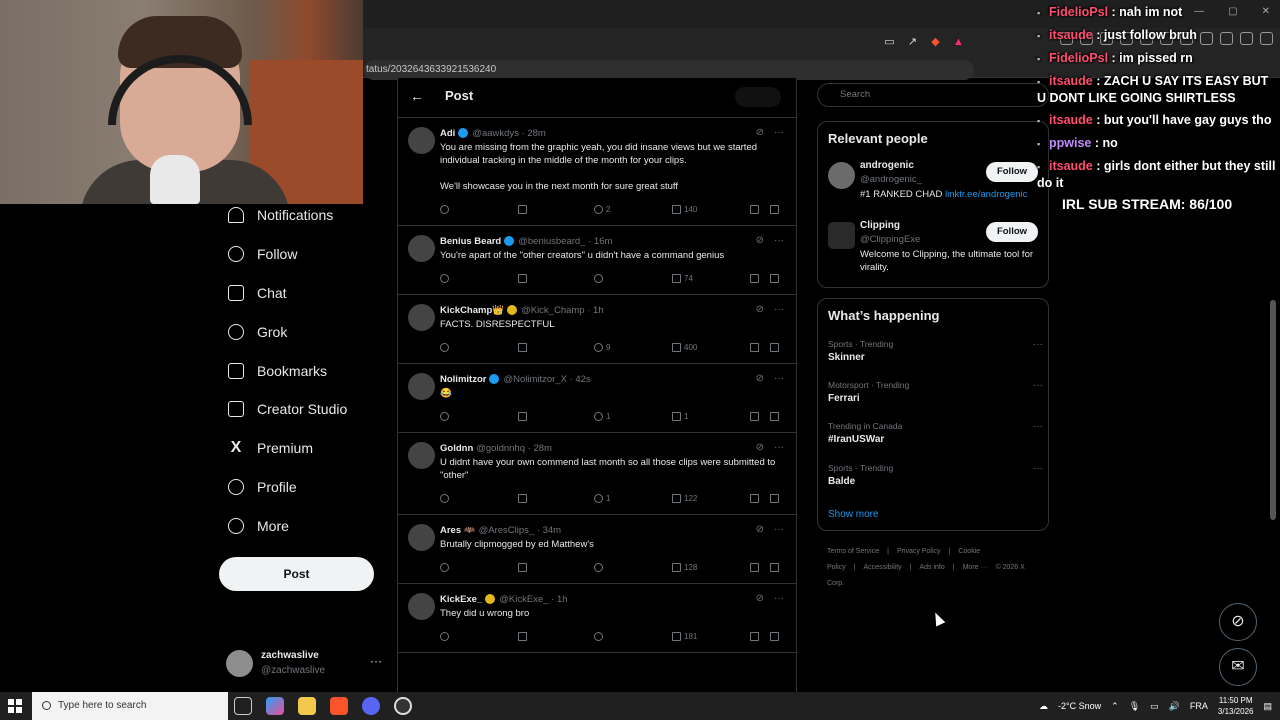  I want to click on views-button: 74, so click(682, 278).